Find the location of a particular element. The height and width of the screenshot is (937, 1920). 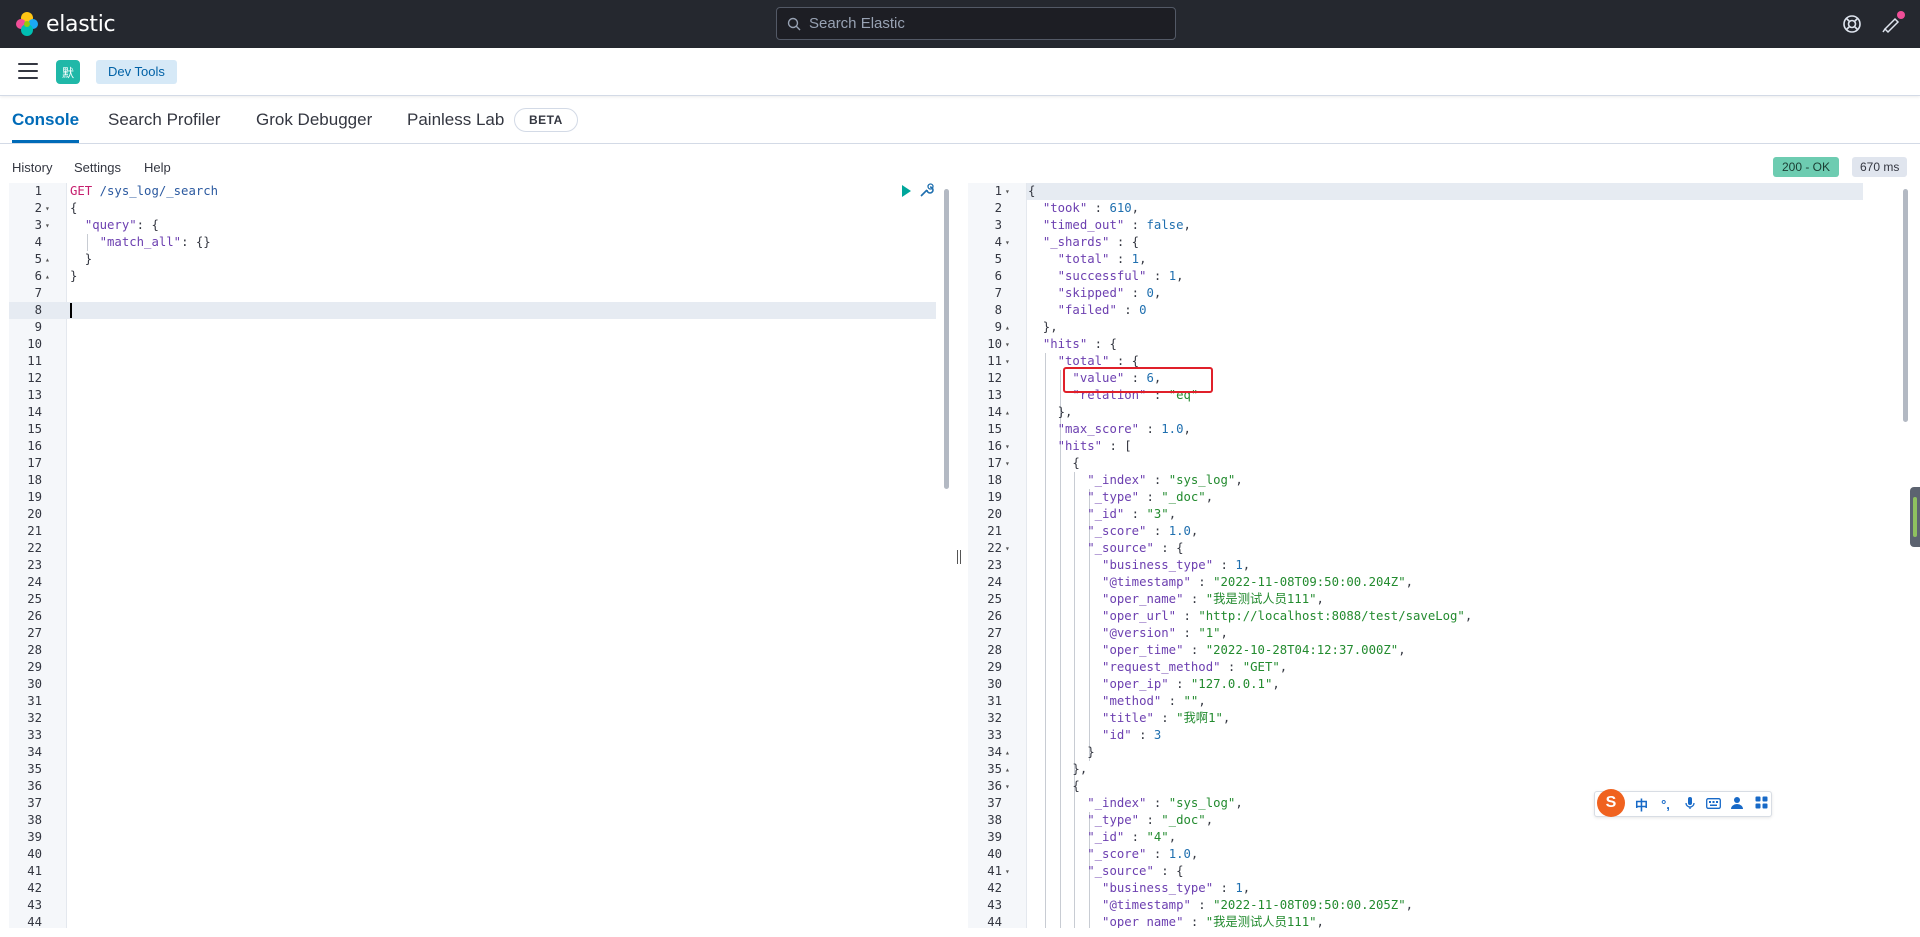

side-panel-tab is located at coordinates (1915, 517).